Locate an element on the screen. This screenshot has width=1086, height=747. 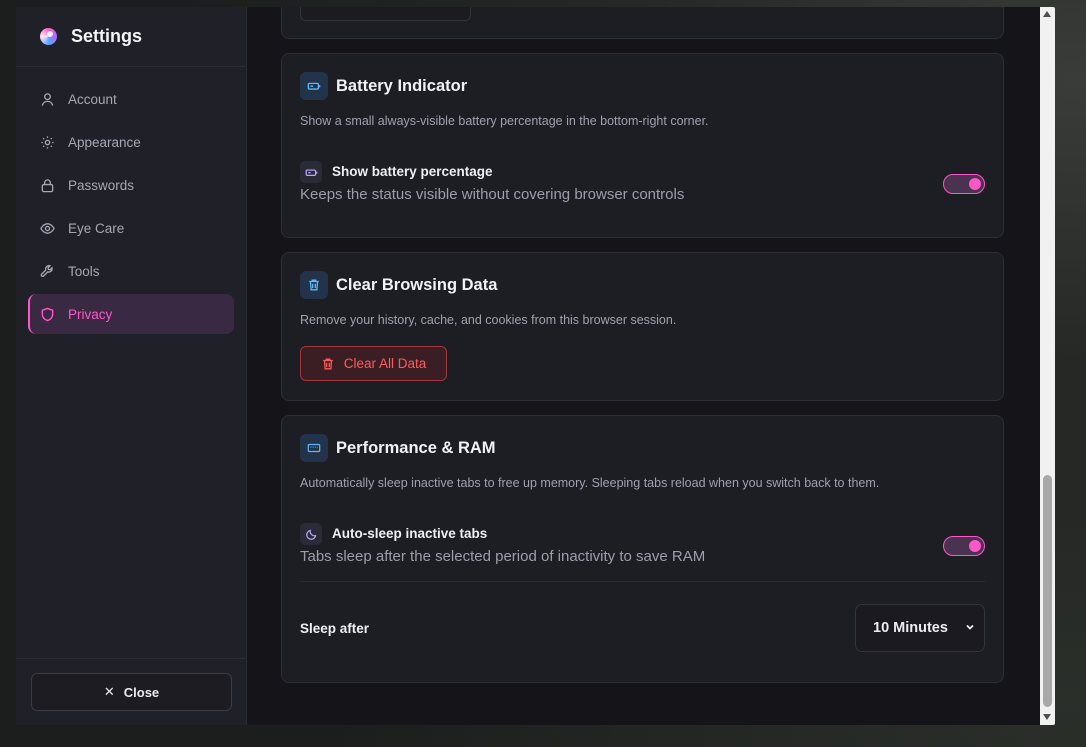
sidebar-item-label: Appearance is located at coordinates (104, 142).